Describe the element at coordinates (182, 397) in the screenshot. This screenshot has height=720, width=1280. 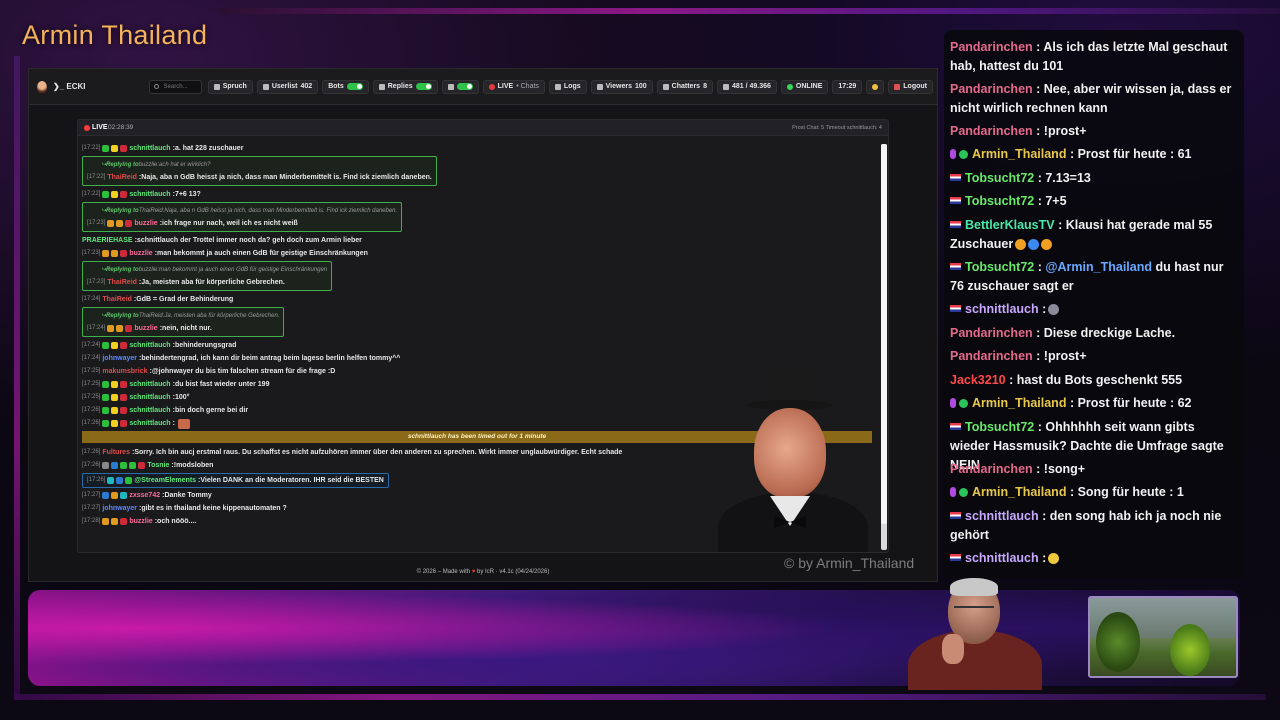
I see `chat-message-text: 100°` at that location.